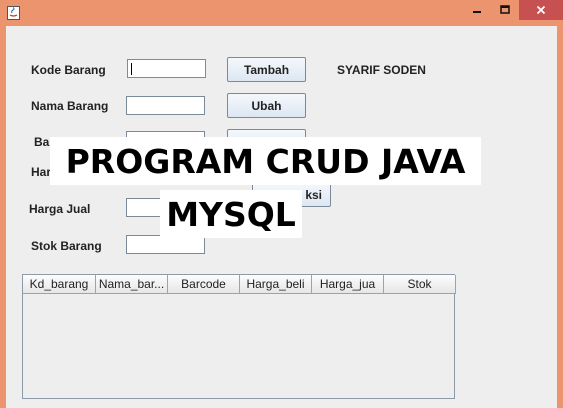  I want to click on maximize-button, so click(505, 10).